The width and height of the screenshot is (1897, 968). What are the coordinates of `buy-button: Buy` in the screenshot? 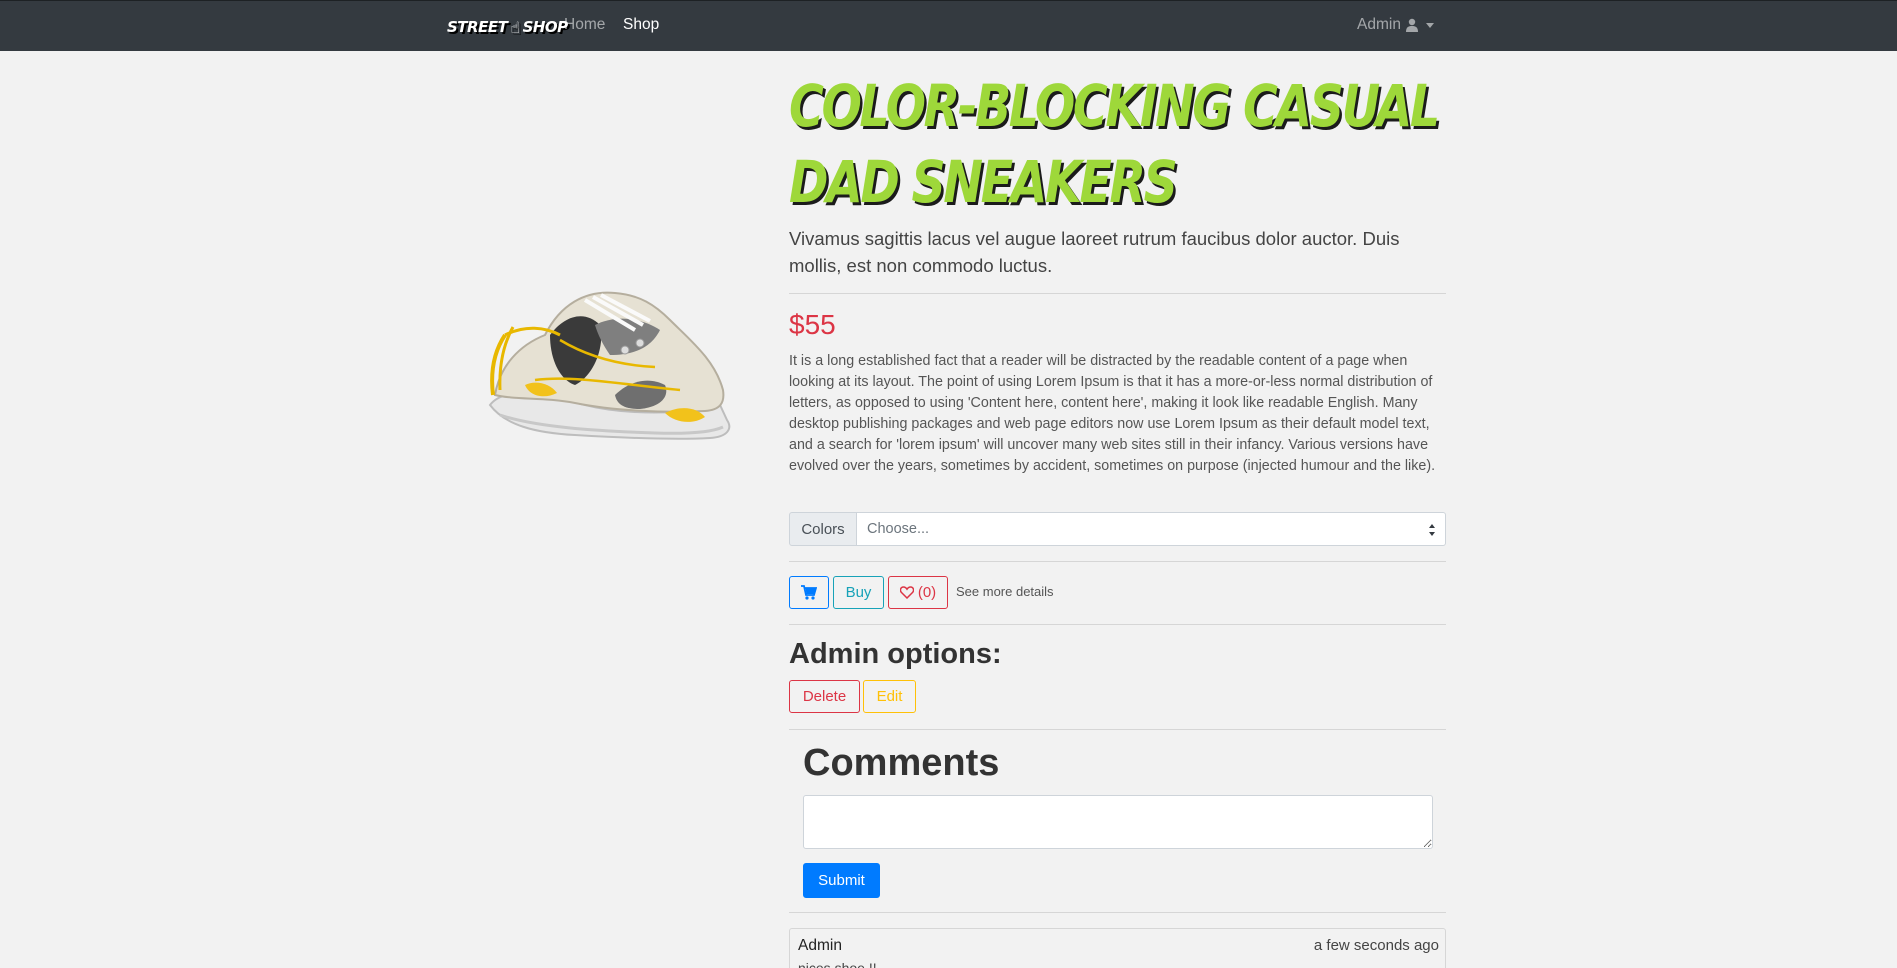 It's located at (858, 592).